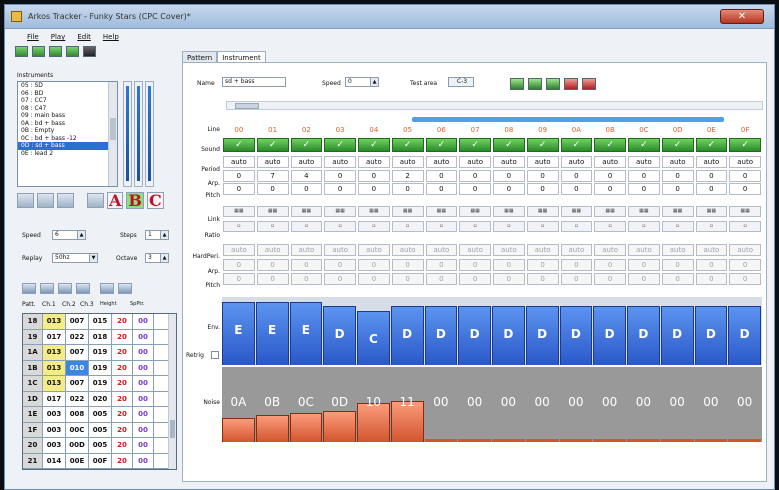 This screenshot has height=490, width=779. I want to click on pattern-row: 18 013 007 015 20 00, so click(99, 322).